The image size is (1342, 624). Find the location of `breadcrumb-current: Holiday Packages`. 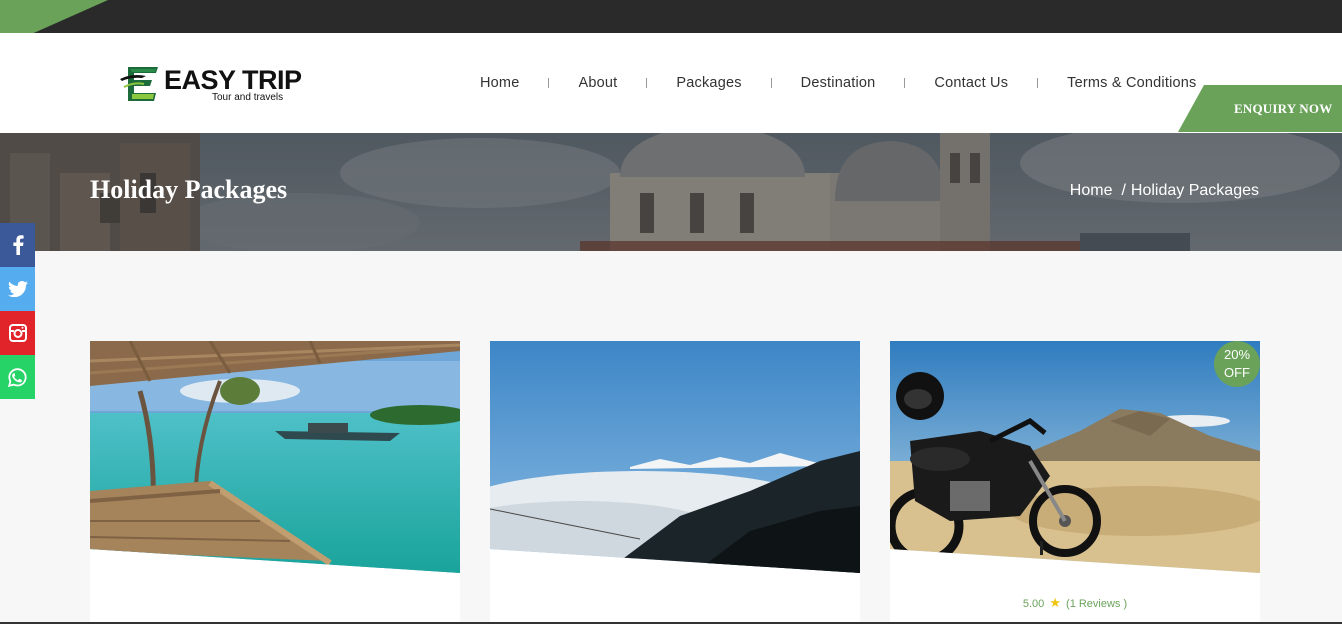

breadcrumb-current: Holiday Packages is located at coordinates (1194, 190).